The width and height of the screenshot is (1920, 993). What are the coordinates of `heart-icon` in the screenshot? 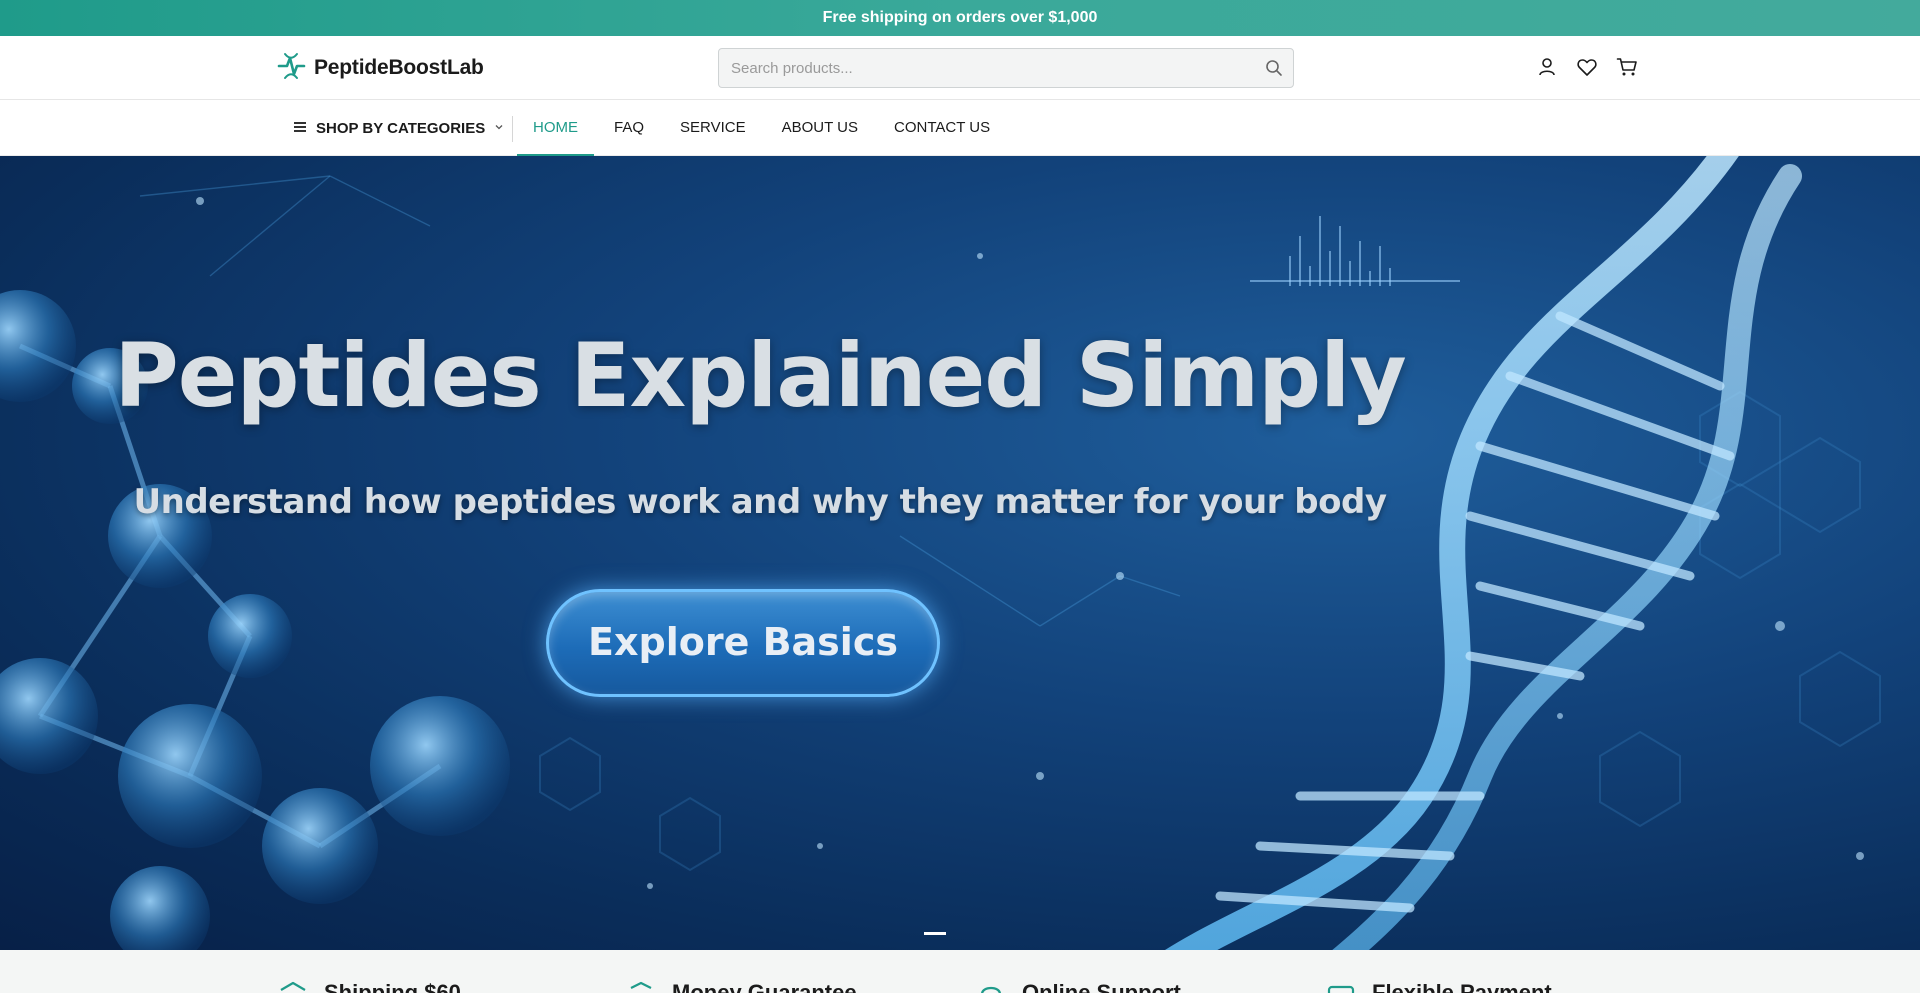 It's located at (1587, 67).